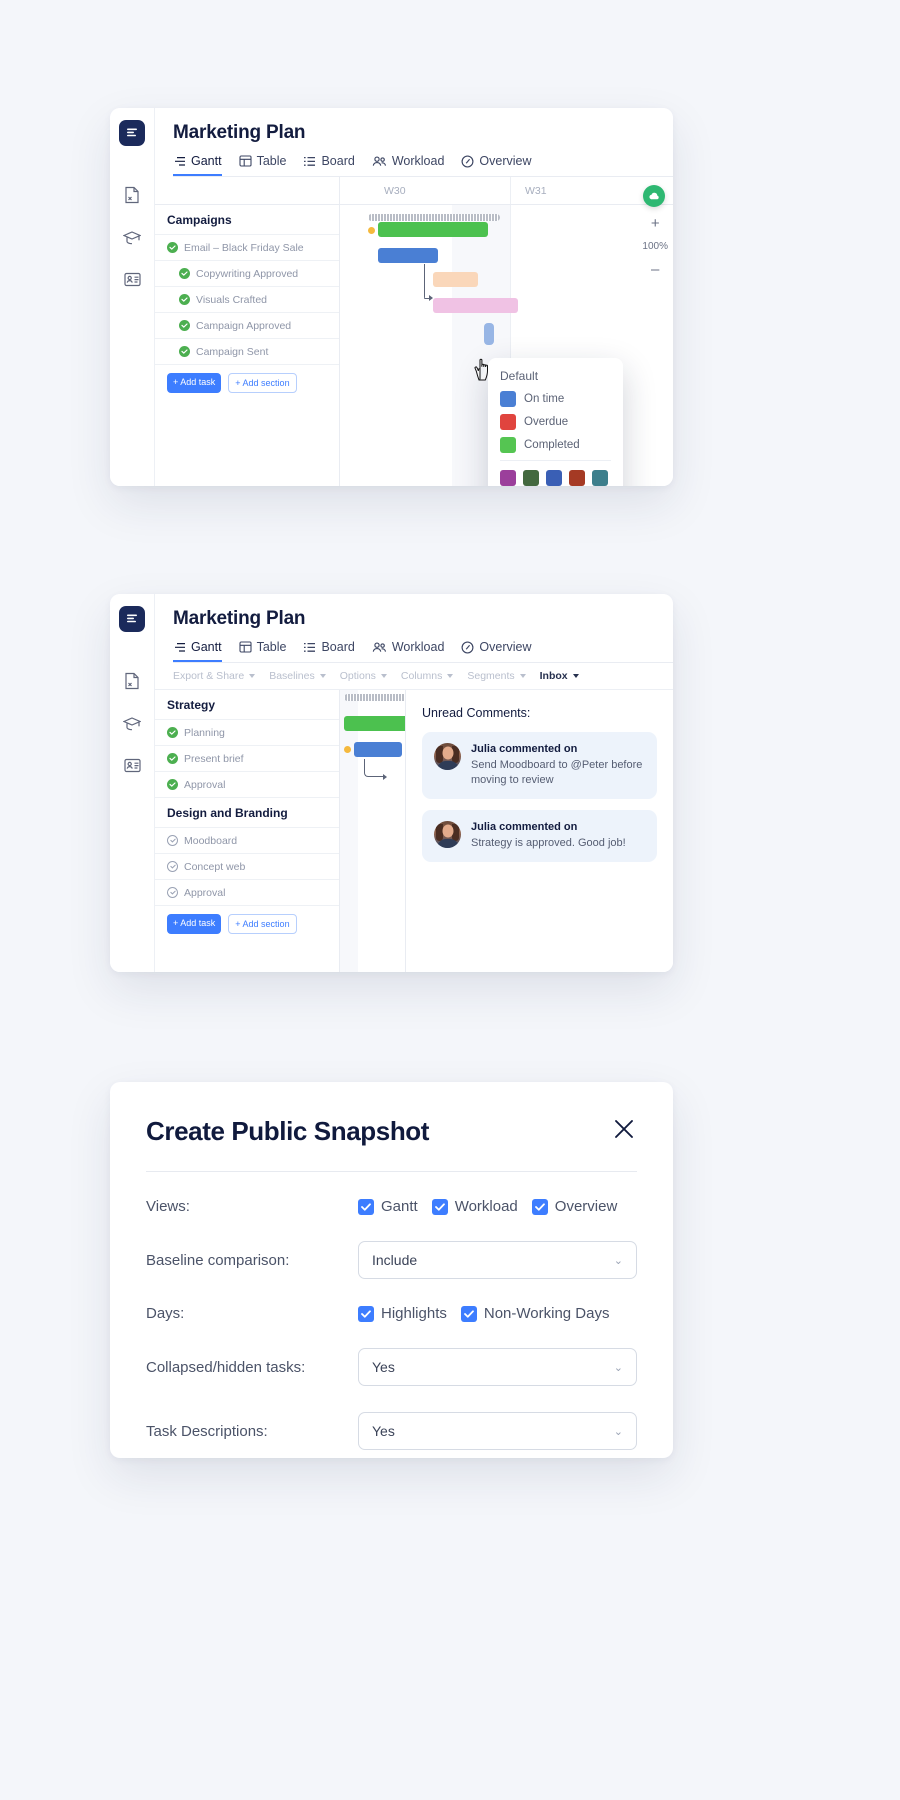  Describe the element at coordinates (489, 334) in the screenshot. I see `task-bar-partial` at that location.